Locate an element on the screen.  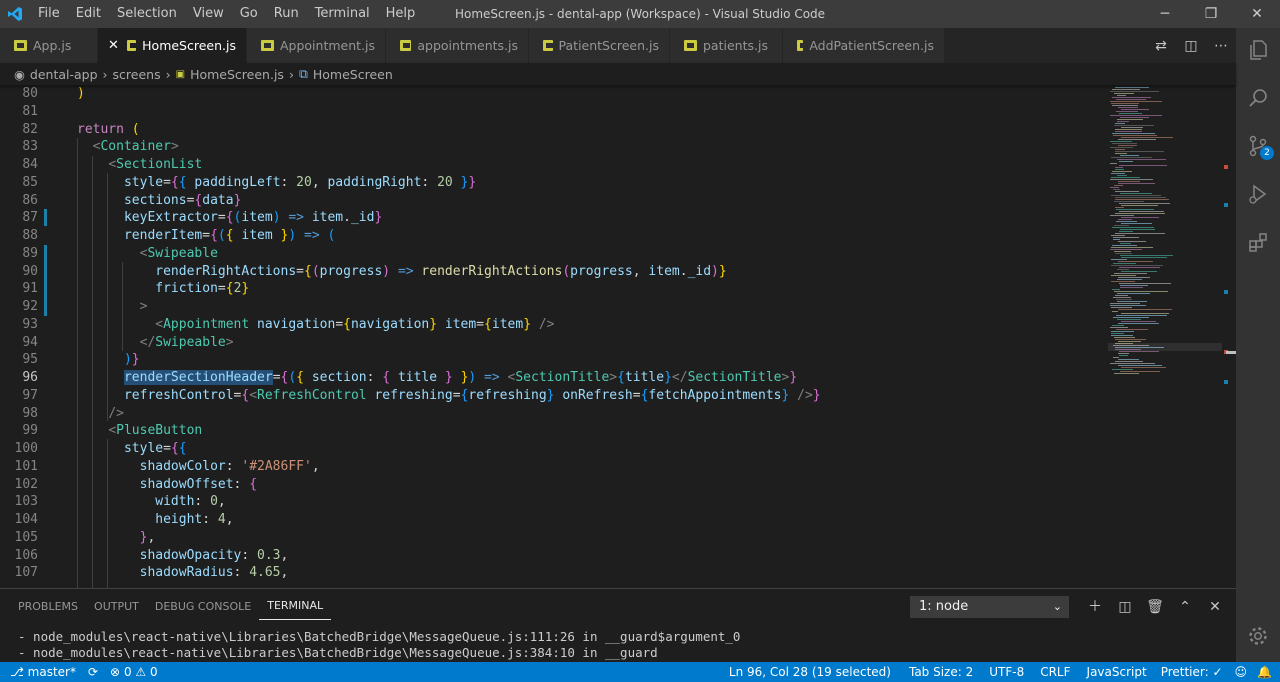
explorer-icon is located at coordinates (1258, 50).